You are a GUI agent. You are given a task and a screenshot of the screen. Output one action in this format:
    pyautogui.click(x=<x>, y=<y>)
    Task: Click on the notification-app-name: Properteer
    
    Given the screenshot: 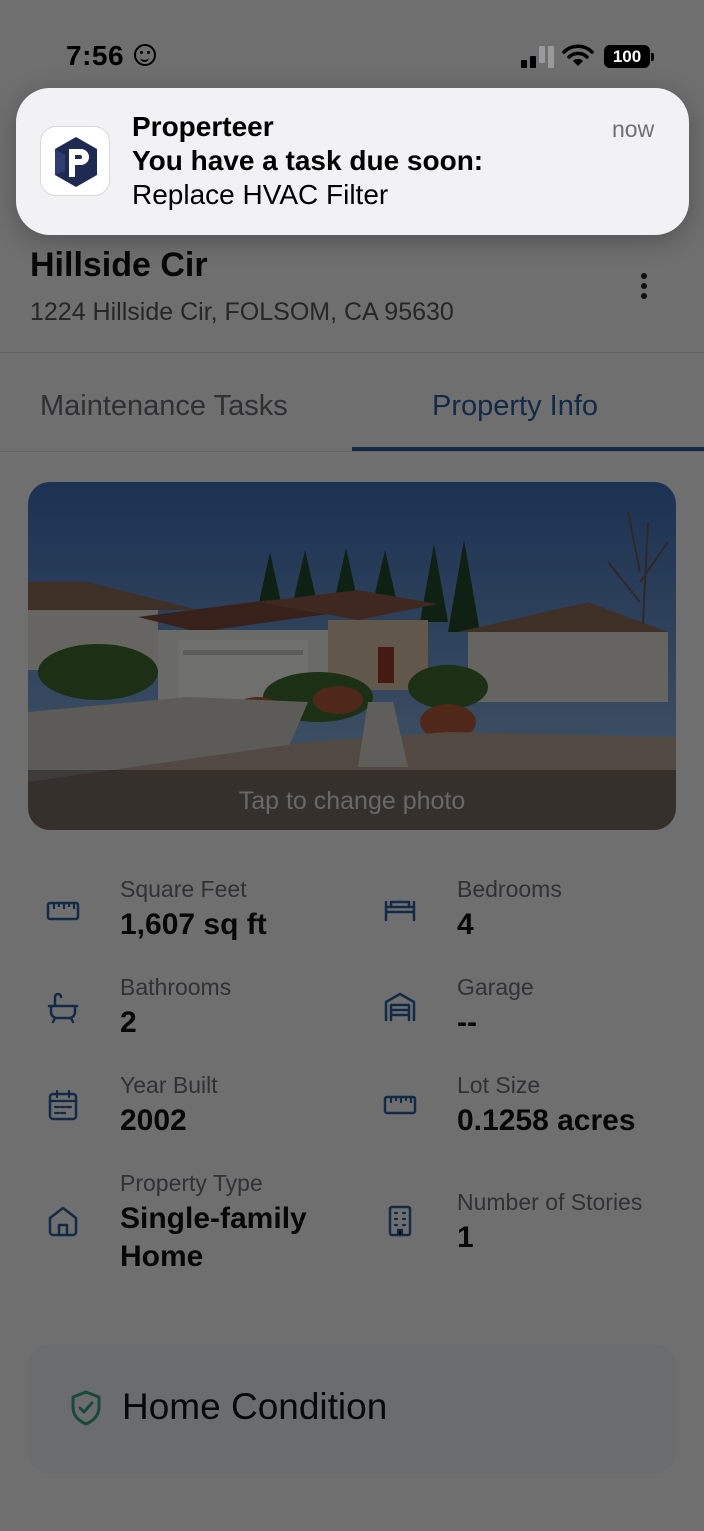 What is the action you would take?
    pyautogui.click(x=203, y=126)
    